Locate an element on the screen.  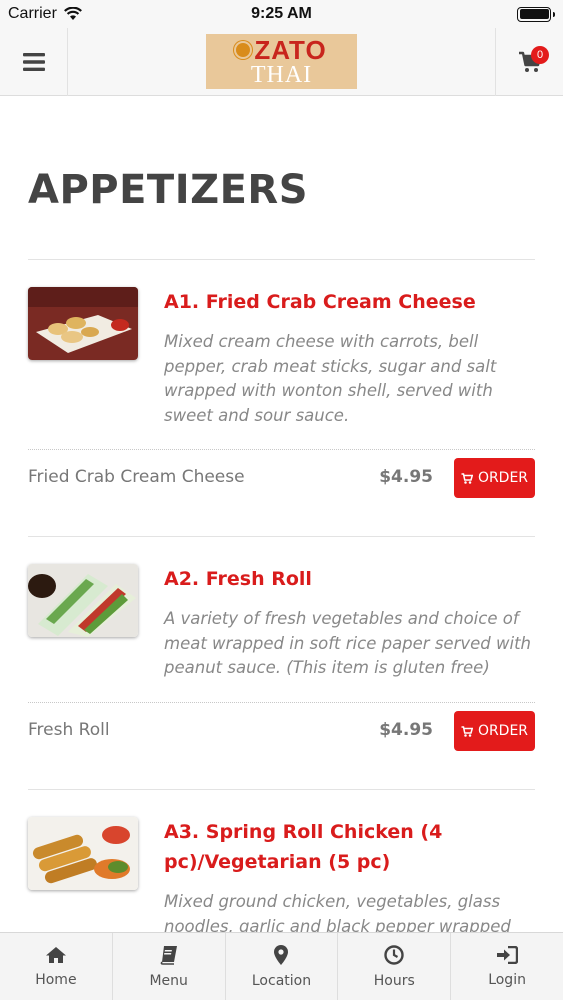
status-time: 9:25 AM is located at coordinates (281, 13).